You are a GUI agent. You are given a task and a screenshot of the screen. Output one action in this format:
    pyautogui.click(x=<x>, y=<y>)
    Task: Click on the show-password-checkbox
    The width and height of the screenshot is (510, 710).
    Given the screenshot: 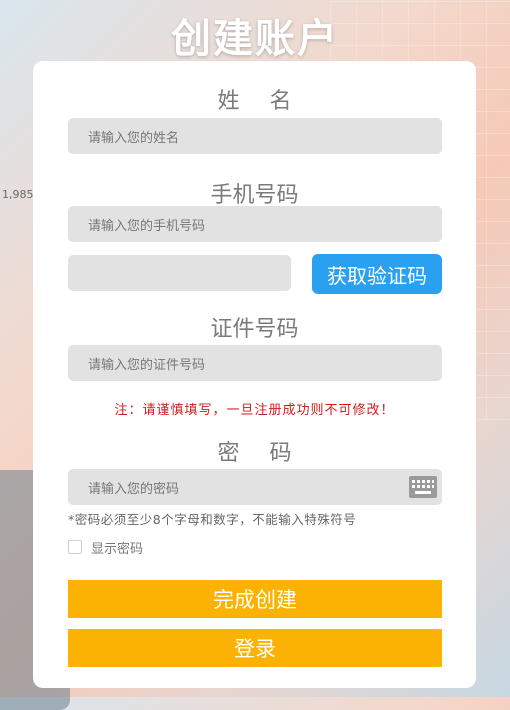 What is the action you would take?
    pyautogui.click(x=75, y=547)
    